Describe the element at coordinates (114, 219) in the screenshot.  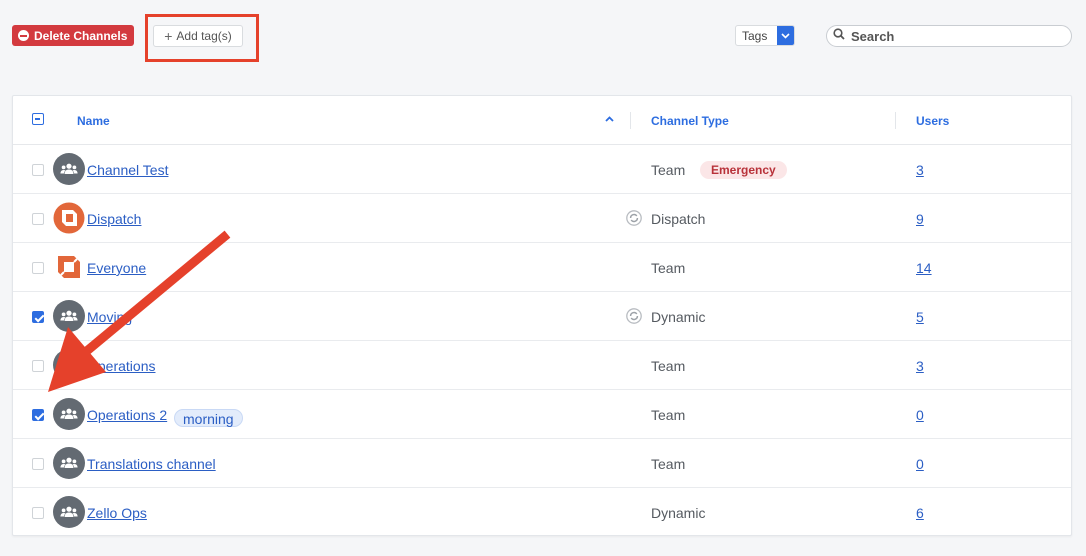
I see `channel-name-link: Dispatch` at that location.